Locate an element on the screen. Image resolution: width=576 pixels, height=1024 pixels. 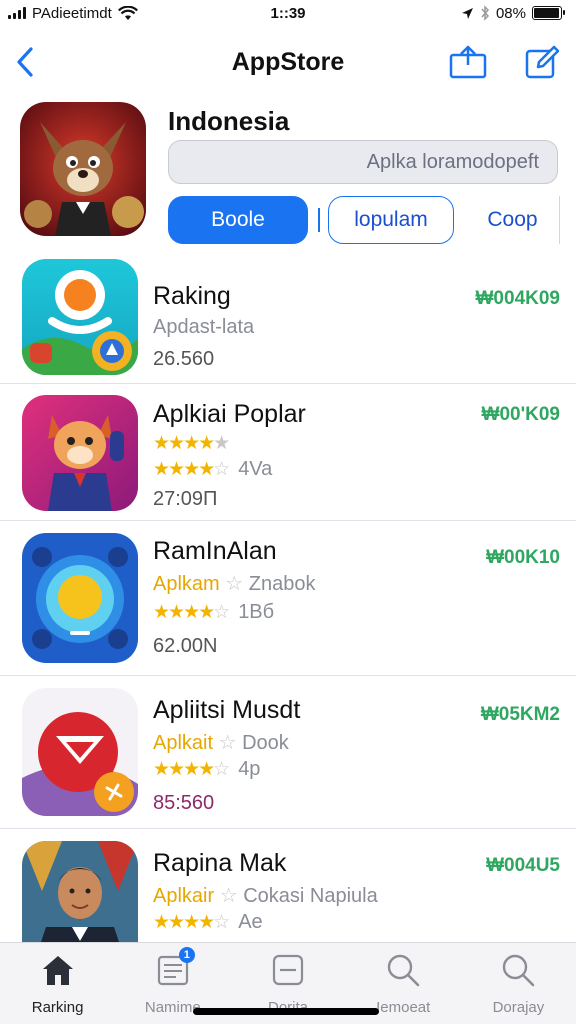
compose-button is located at coordinates (542, 62).